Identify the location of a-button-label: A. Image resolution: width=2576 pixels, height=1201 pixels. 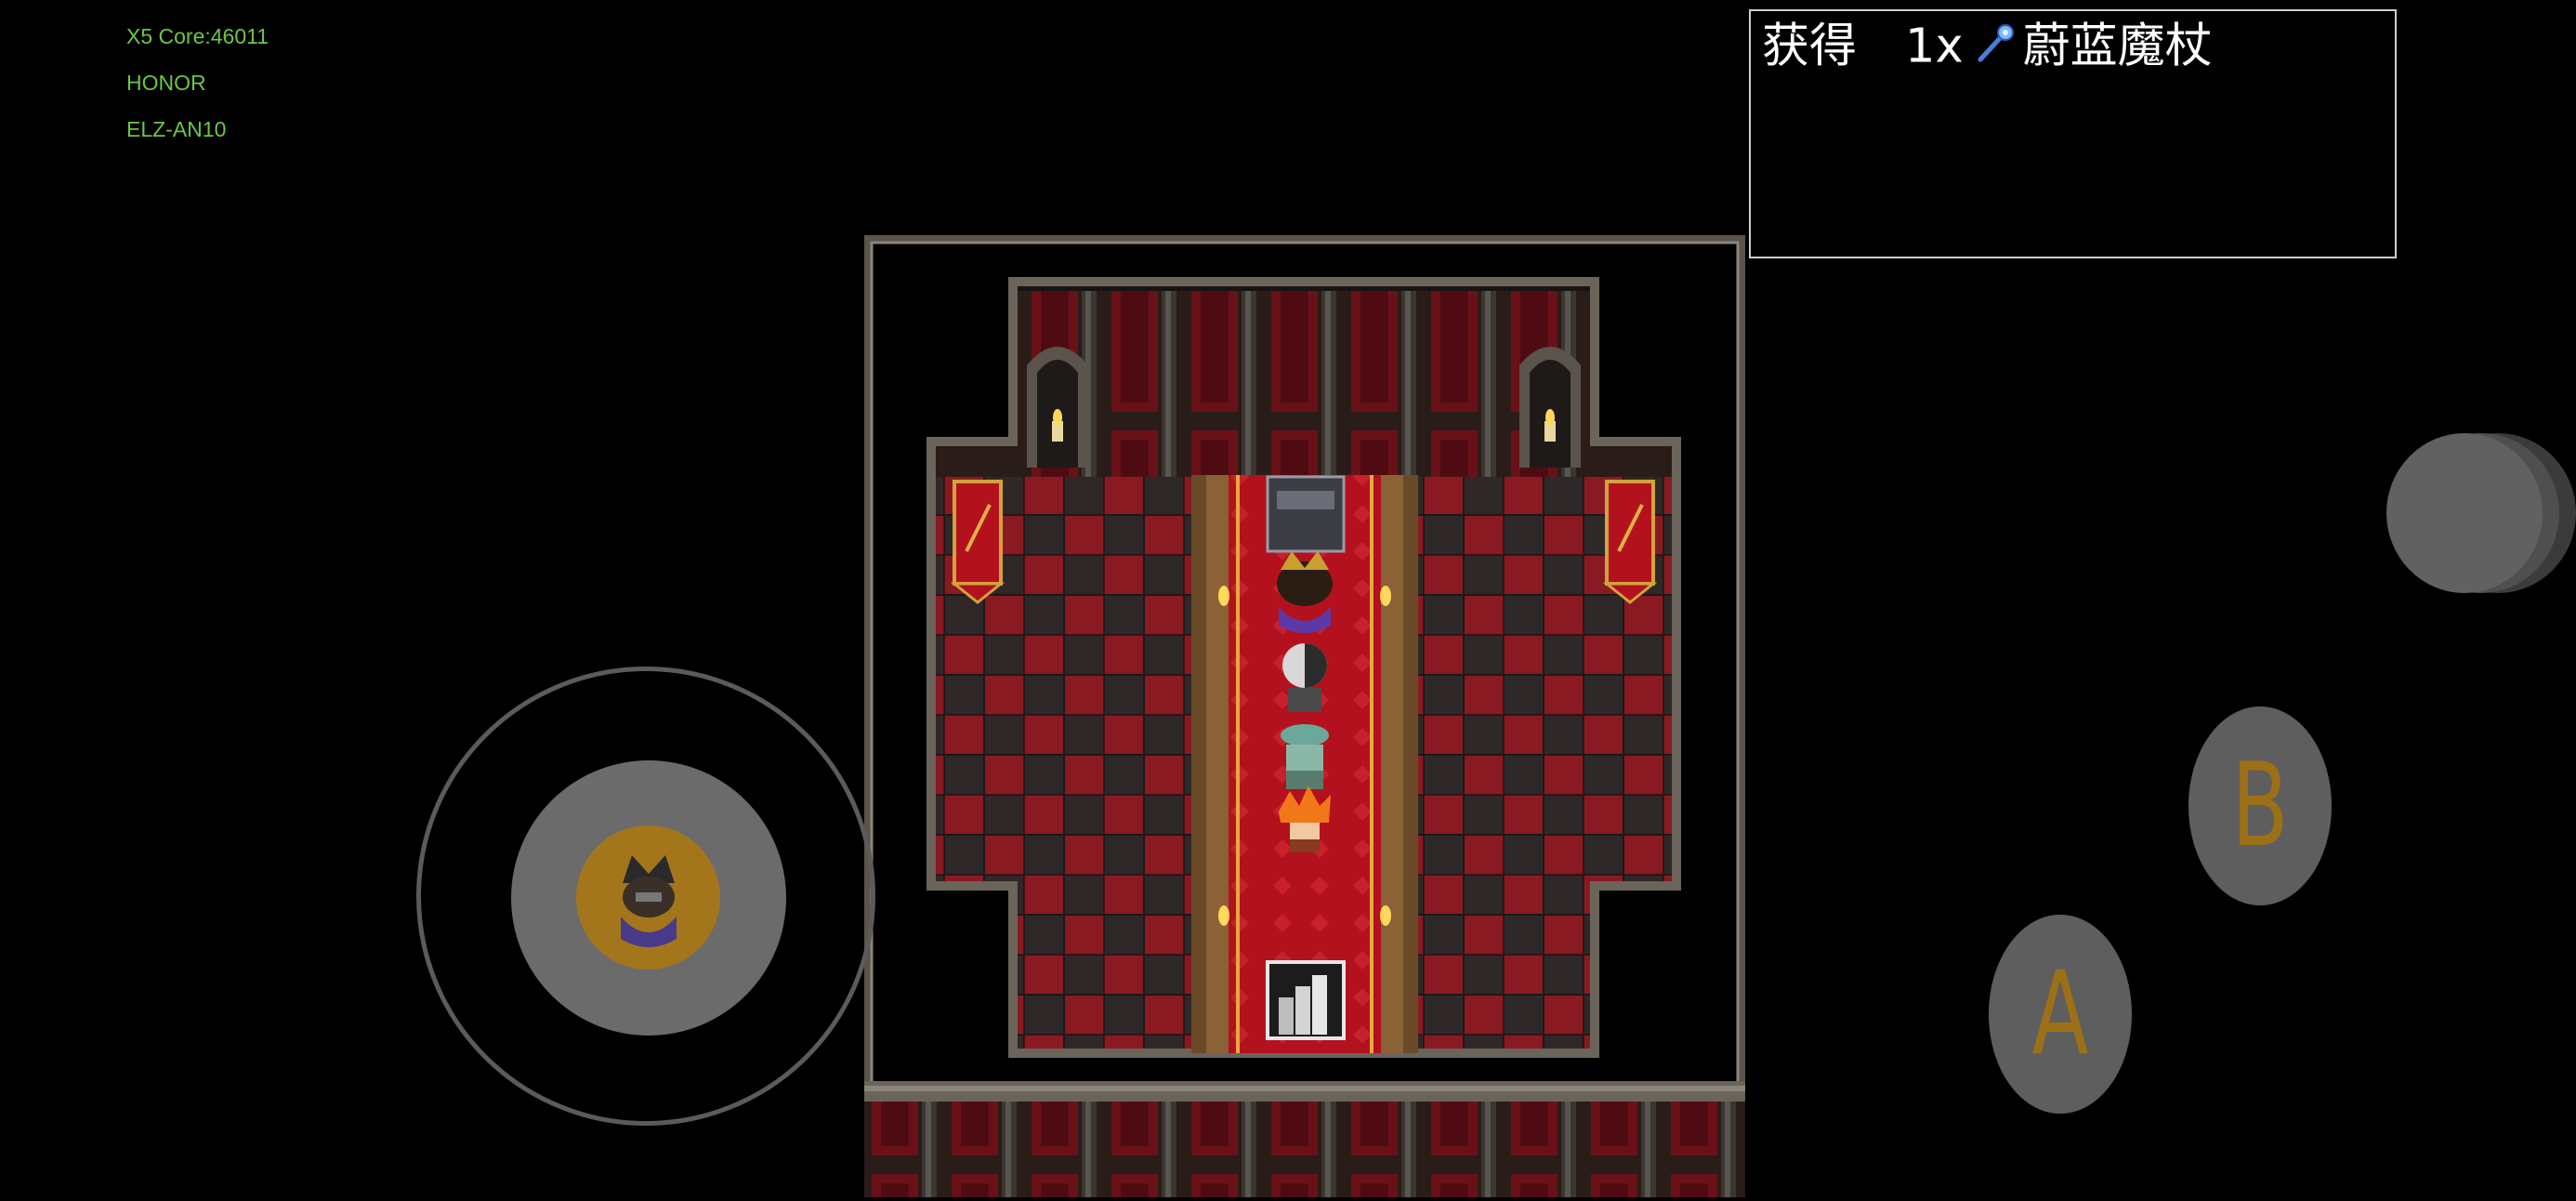
(2060, 1014).